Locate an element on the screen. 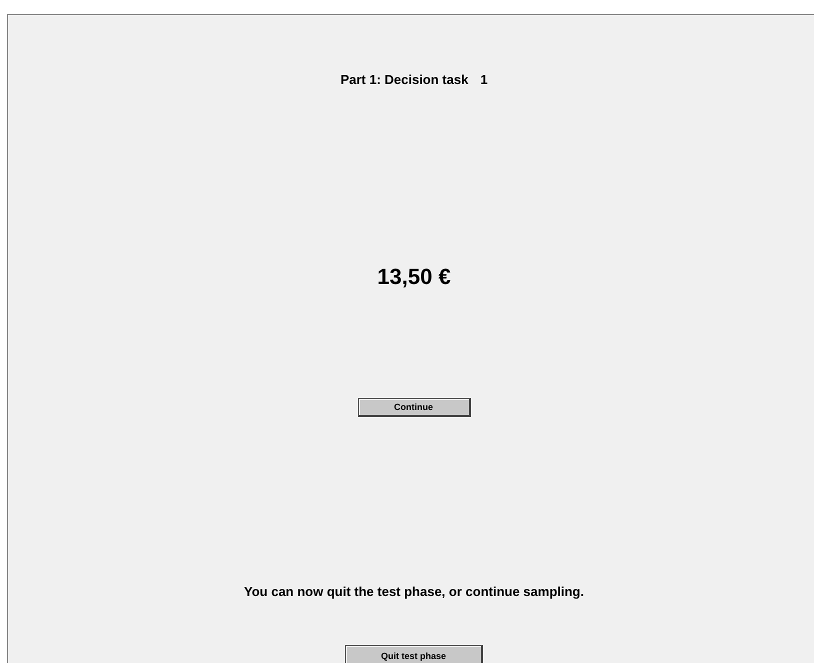 The height and width of the screenshot is (663, 814). task-title: Part 1: Decision task is located at coordinates (404, 80).